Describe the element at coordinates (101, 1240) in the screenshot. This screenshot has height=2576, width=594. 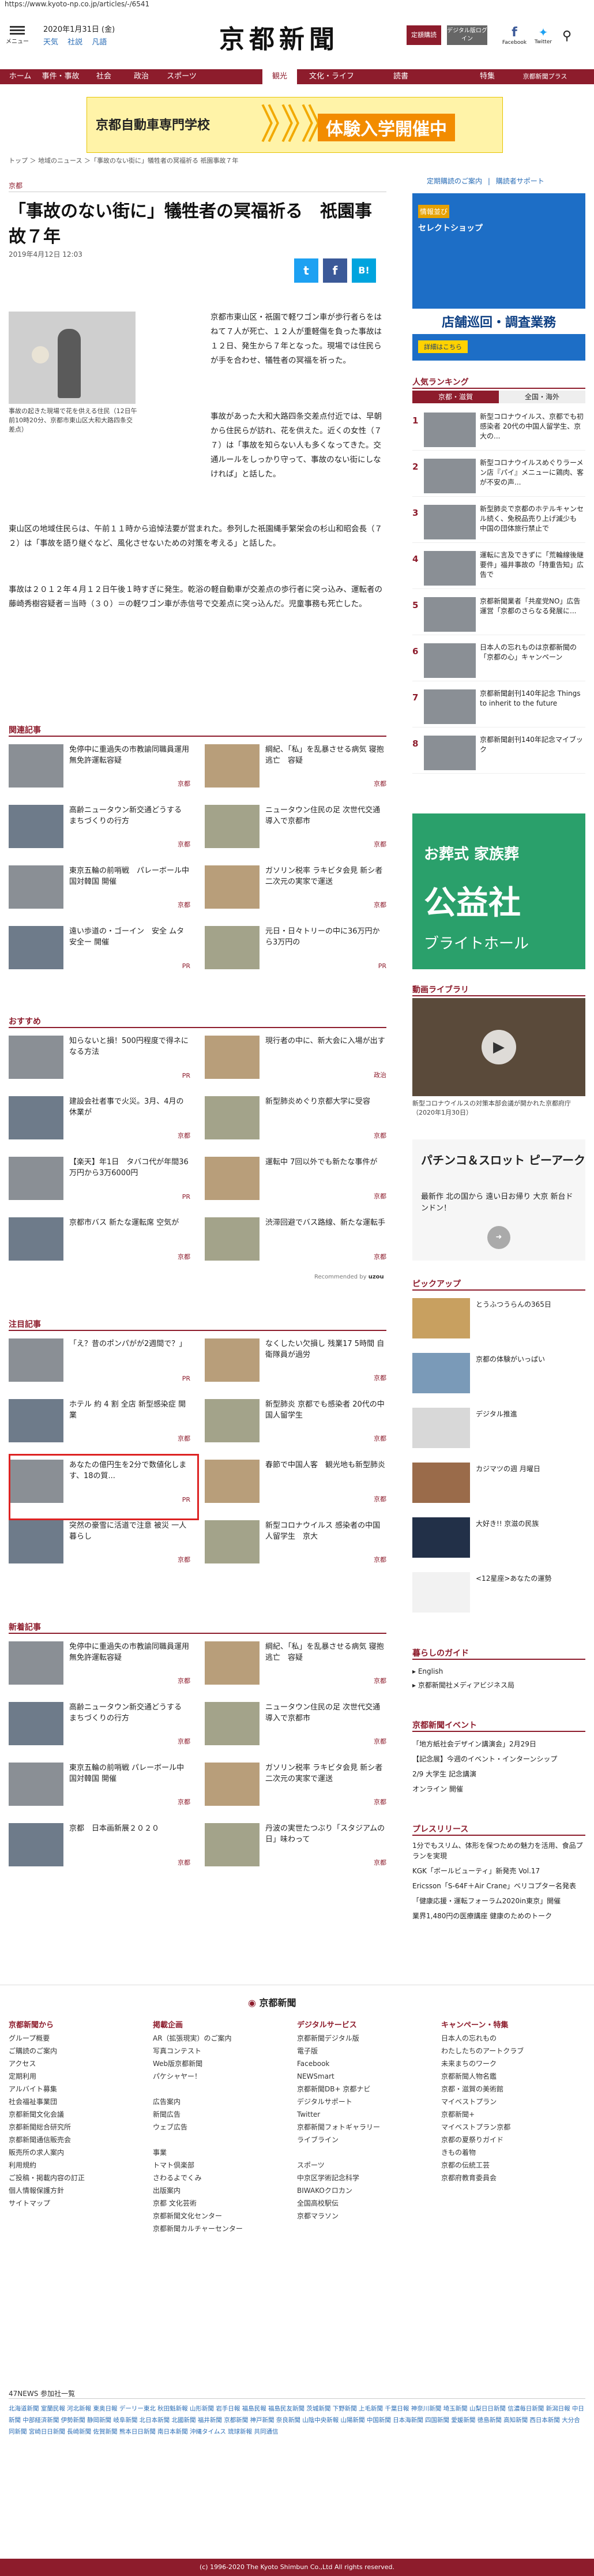
I see `recommend-card: 京都市バス 新たな運転席 空気が 京都` at that location.